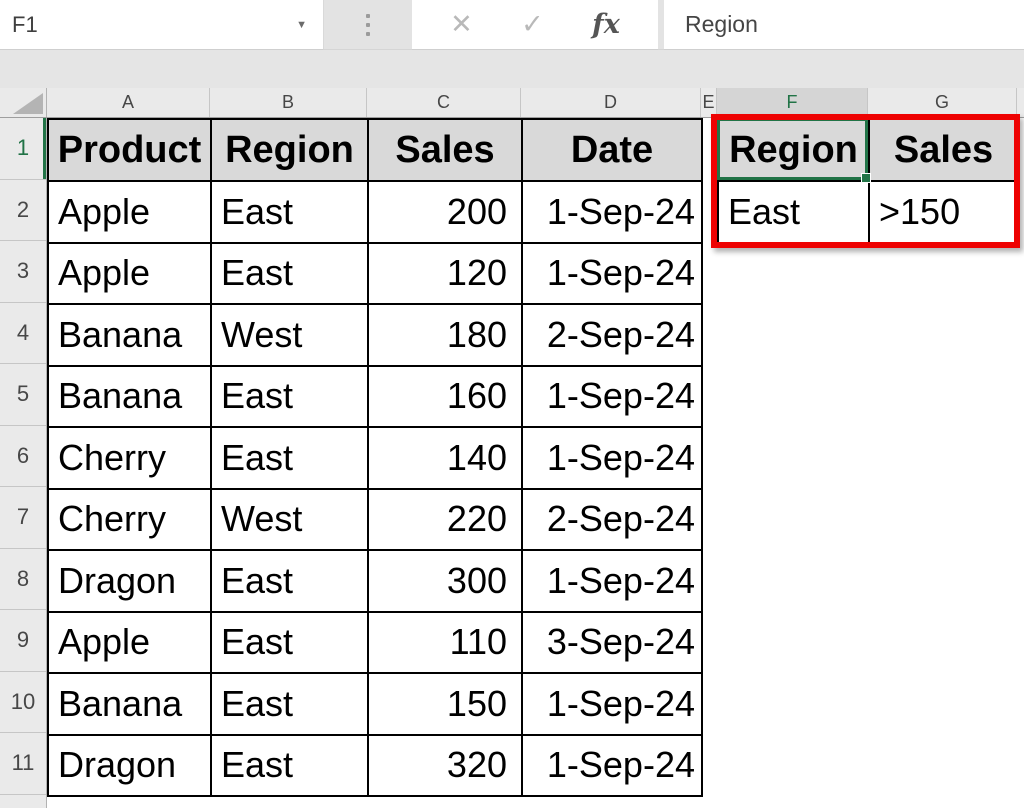 The height and width of the screenshot is (808, 1024). Describe the element at coordinates (445, 335) in the screenshot. I see `cell: 180` at that location.